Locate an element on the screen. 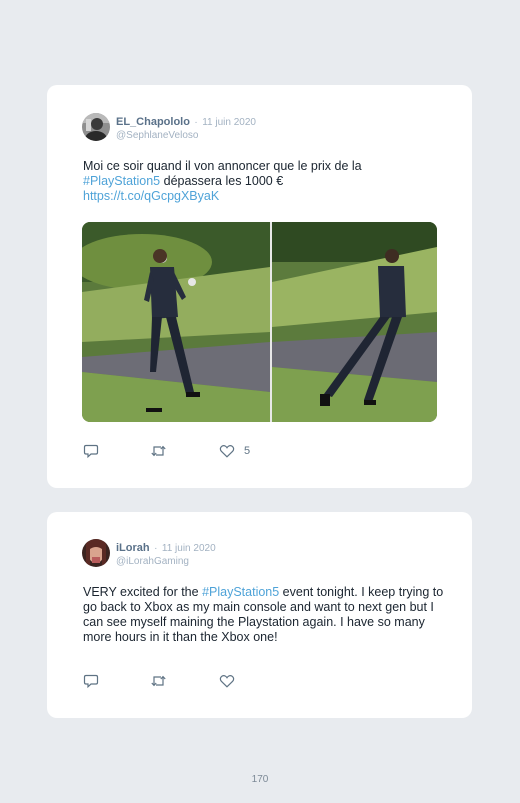 This screenshot has width=520, height=803. author-handle: @SephlaneVeloso is located at coordinates (186, 136).